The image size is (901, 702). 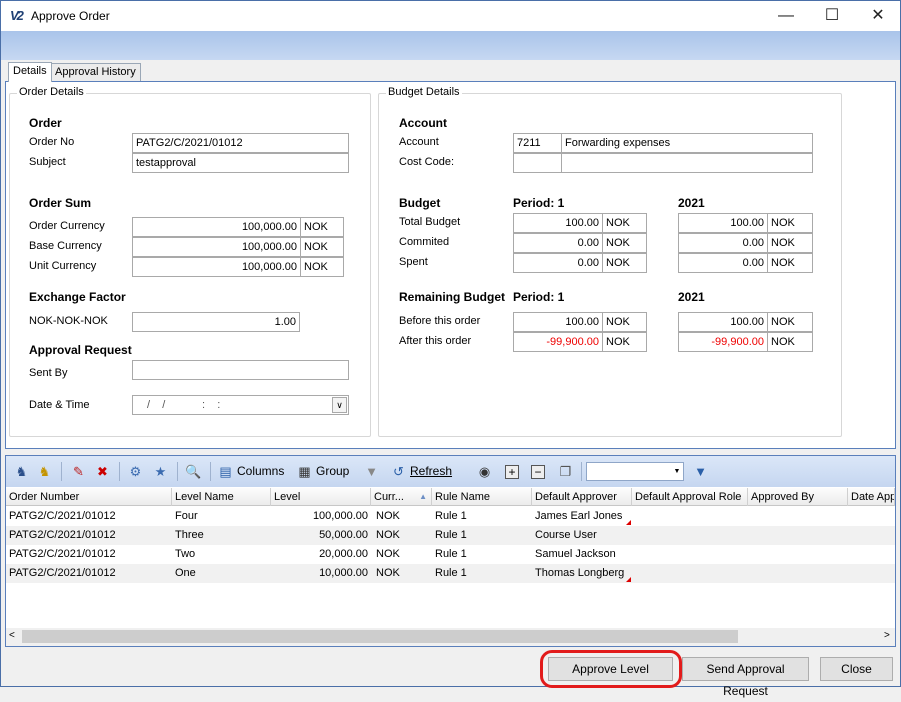 I want to click on after-year-value: -99,900.00, so click(x=723, y=342).